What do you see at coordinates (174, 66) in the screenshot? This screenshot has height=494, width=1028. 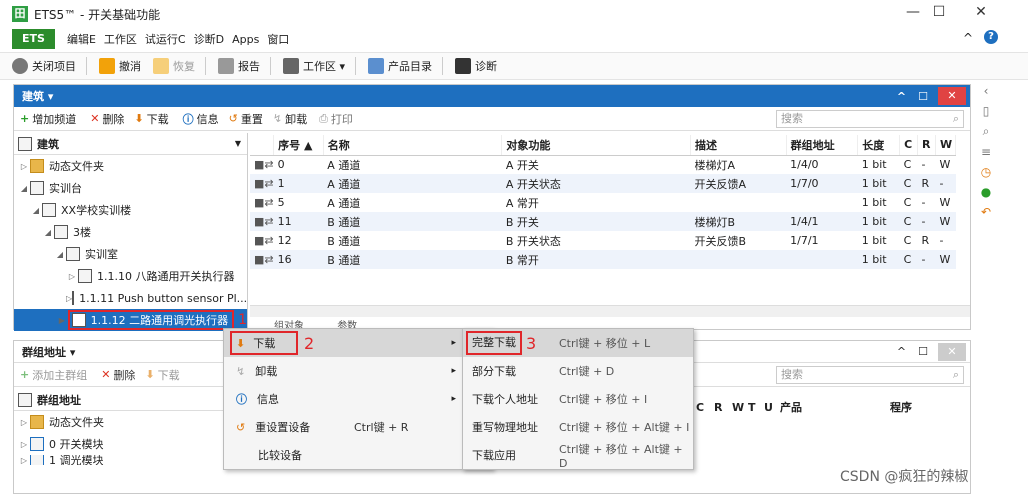 I see `redo-button: 恢复` at bounding box center [174, 66].